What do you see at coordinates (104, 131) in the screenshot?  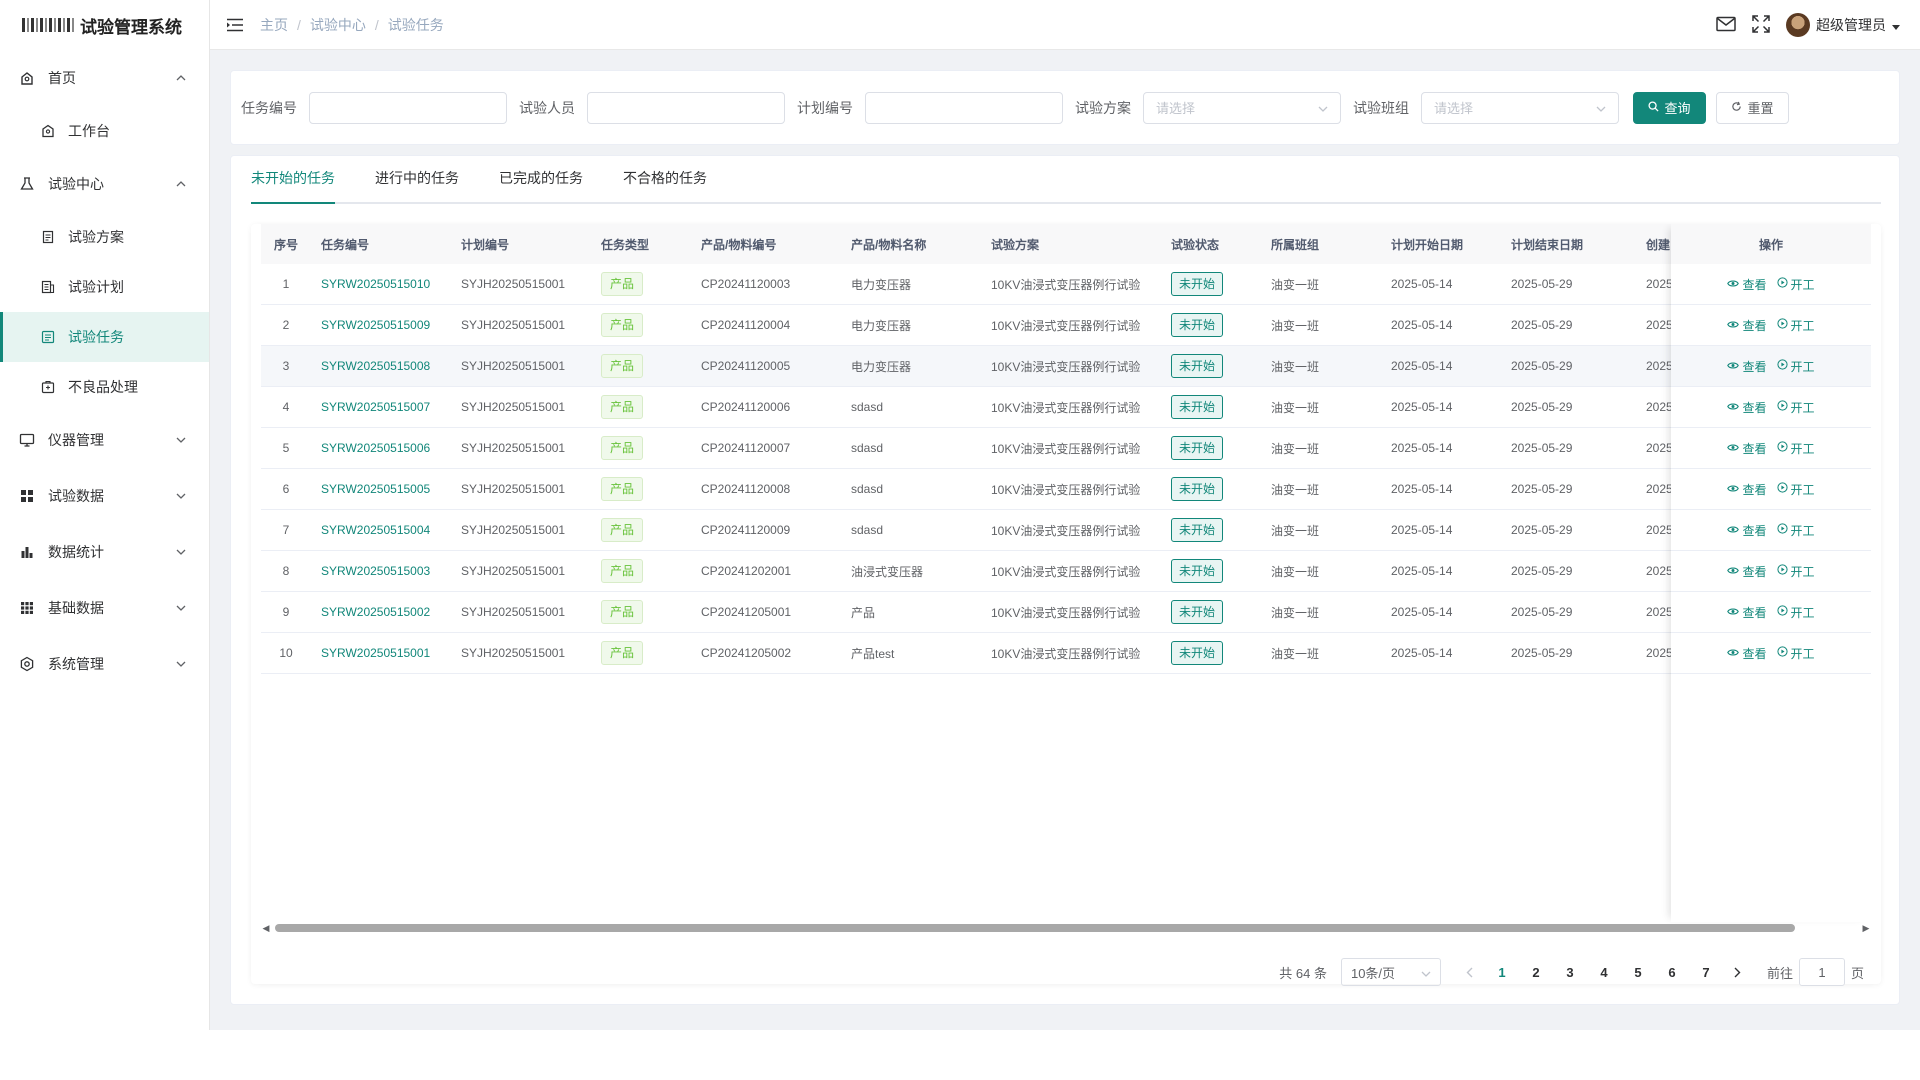 I see `sidebar-sub-workbench: 工作台` at bounding box center [104, 131].